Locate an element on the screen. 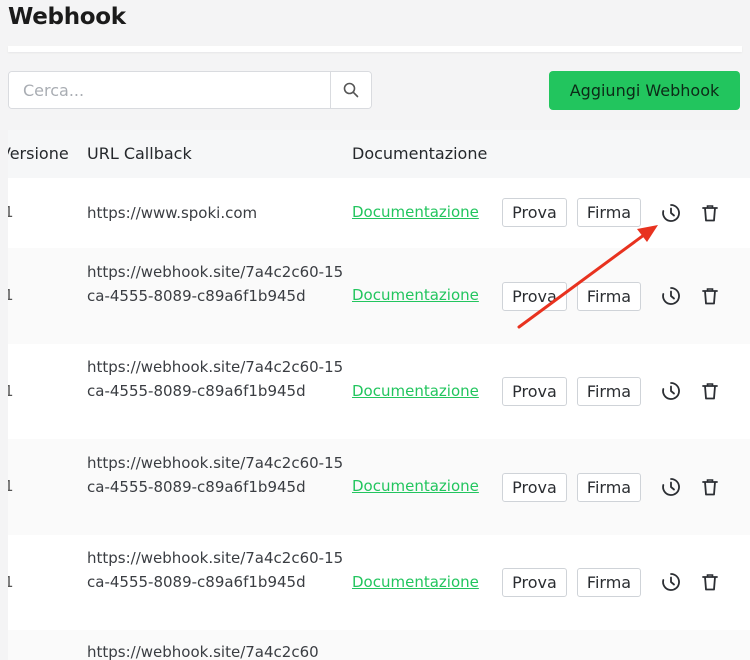 The image size is (750, 660). search-icon is located at coordinates (351, 90).